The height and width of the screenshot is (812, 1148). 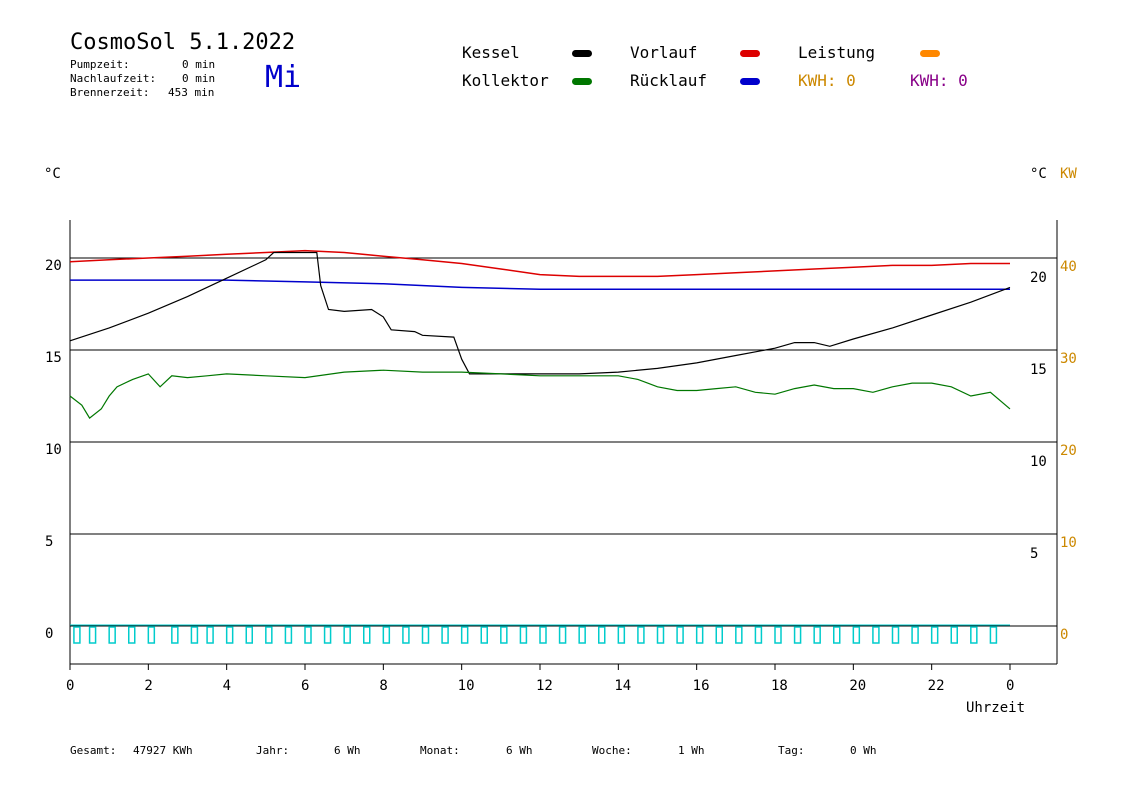 I want to click on y-right-tick-label: 10, so click(x=1038, y=462).